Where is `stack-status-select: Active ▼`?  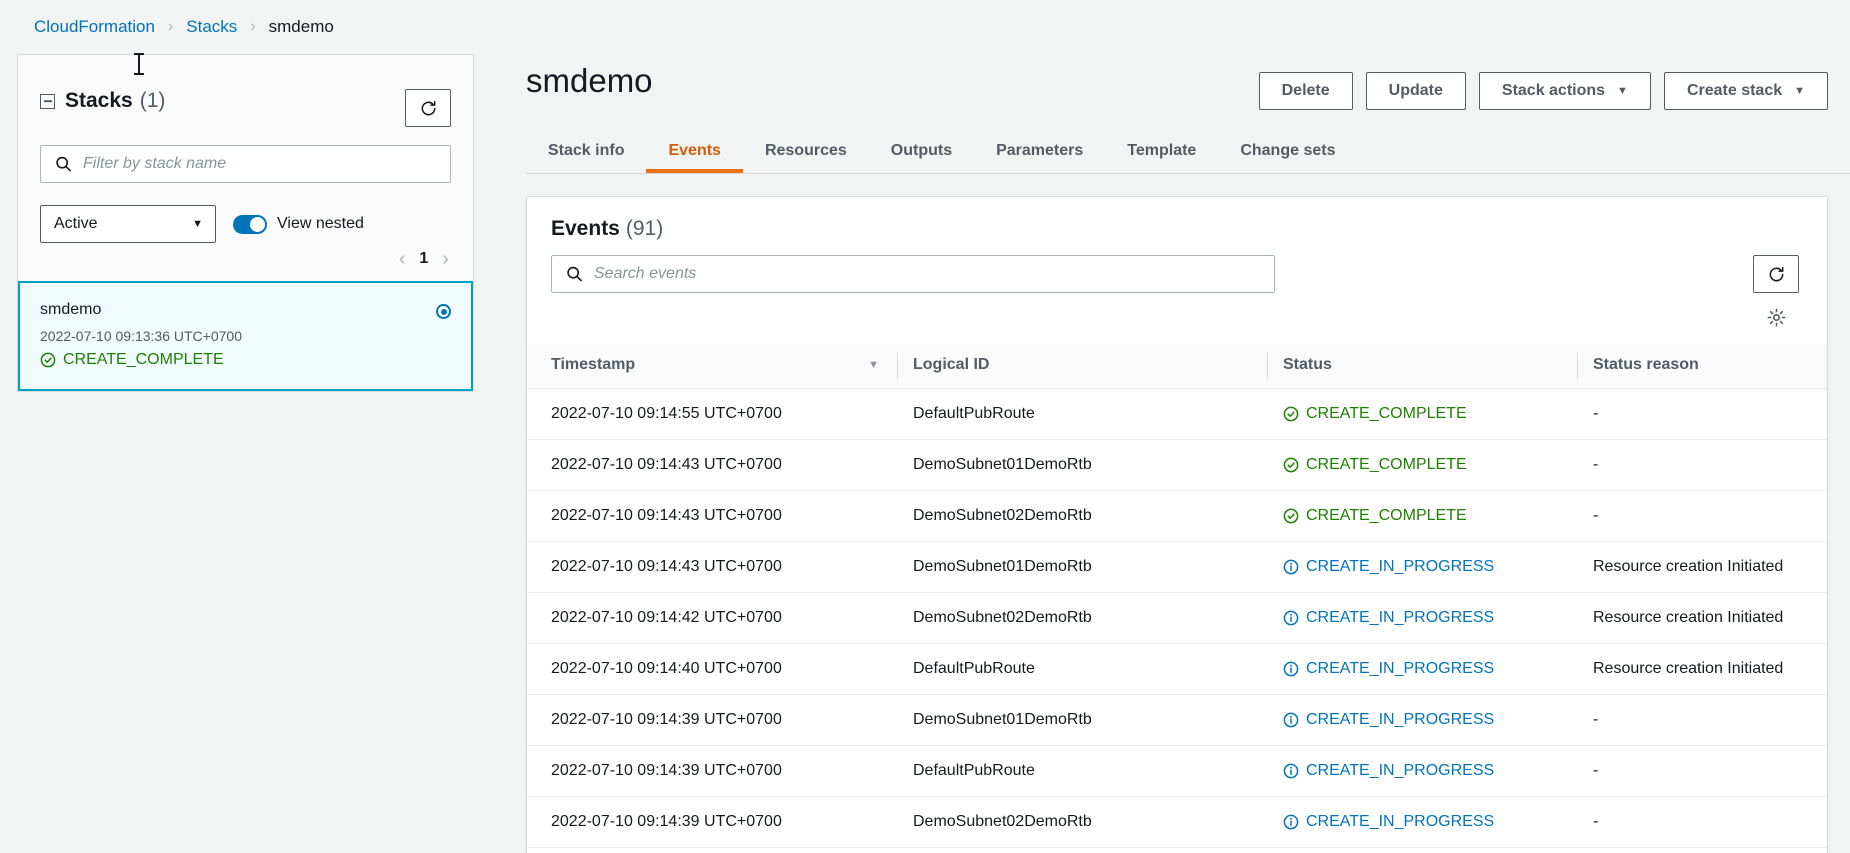
stack-status-select: Active ▼ is located at coordinates (128, 224).